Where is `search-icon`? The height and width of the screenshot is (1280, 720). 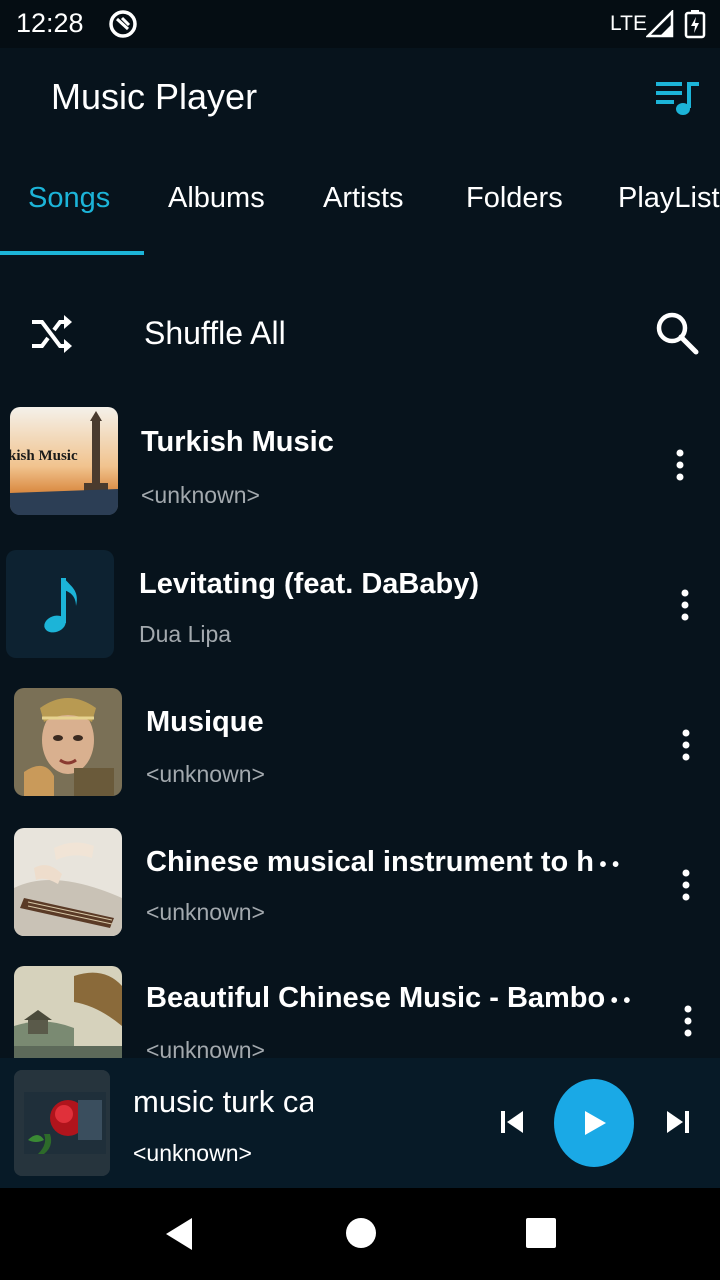
search-icon is located at coordinates (677, 333).